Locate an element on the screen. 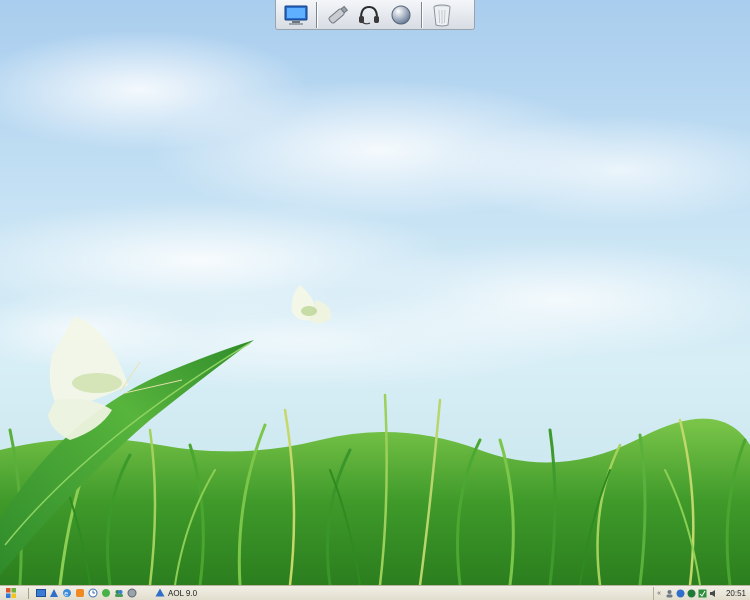 The height and width of the screenshot is (600, 750). globe-icon is located at coordinates (401, 15).